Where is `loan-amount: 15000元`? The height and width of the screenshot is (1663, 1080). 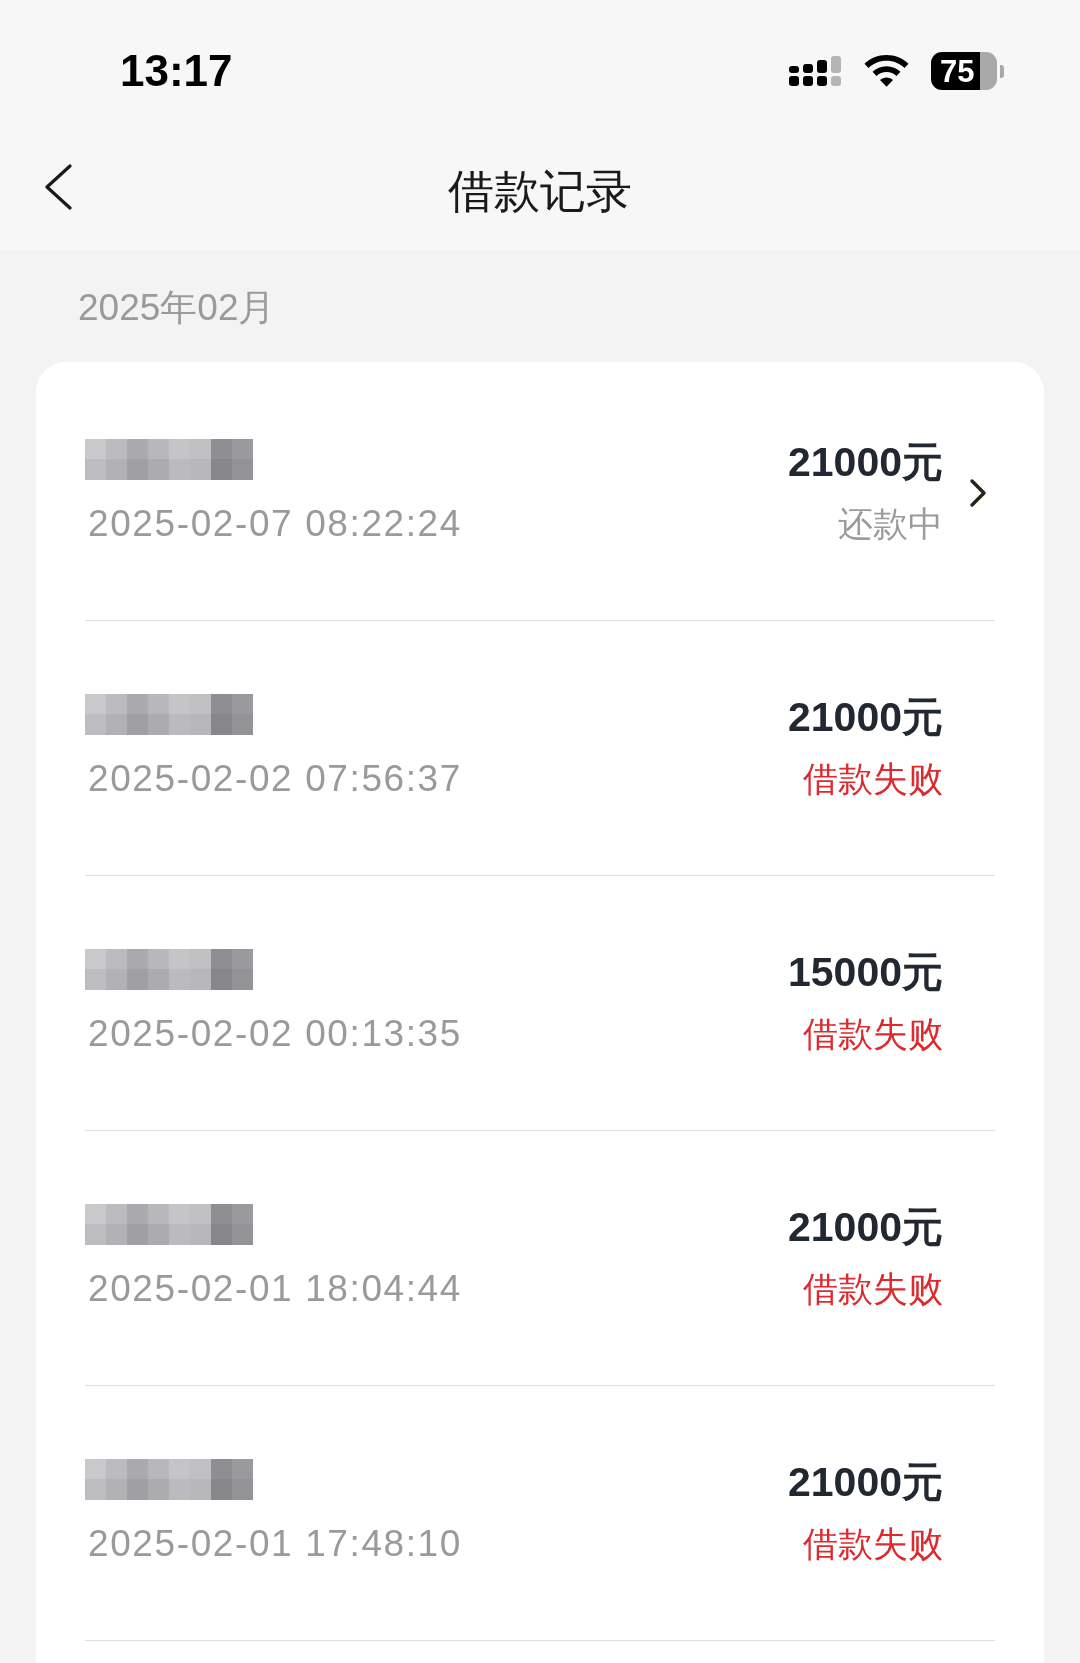 loan-amount: 15000元 is located at coordinates (865, 972).